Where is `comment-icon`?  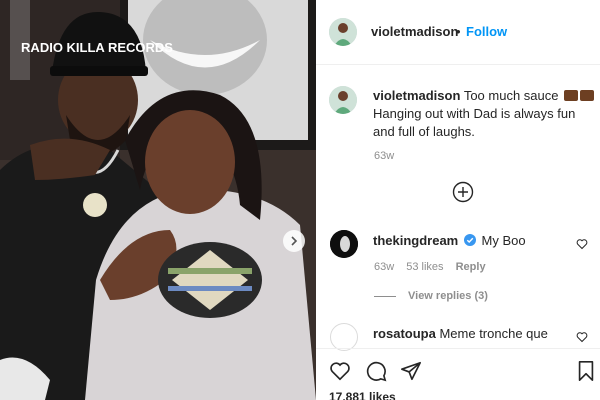 comment-icon is located at coordinates (376, 371).